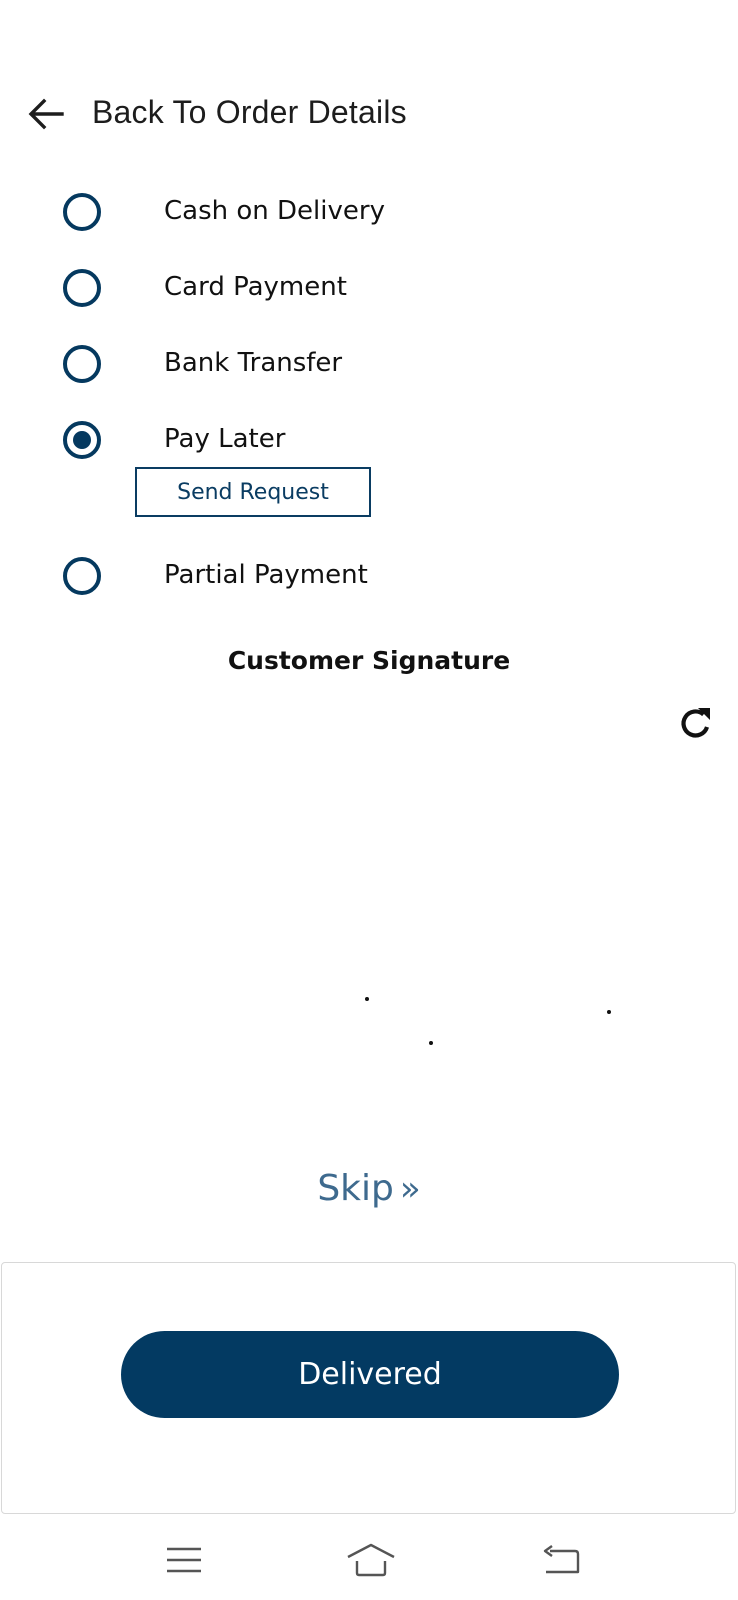 Image resolution: width=738 pixels, height=1600 pixels. I want to click on option-label: Card Payment, so click(255, 287).